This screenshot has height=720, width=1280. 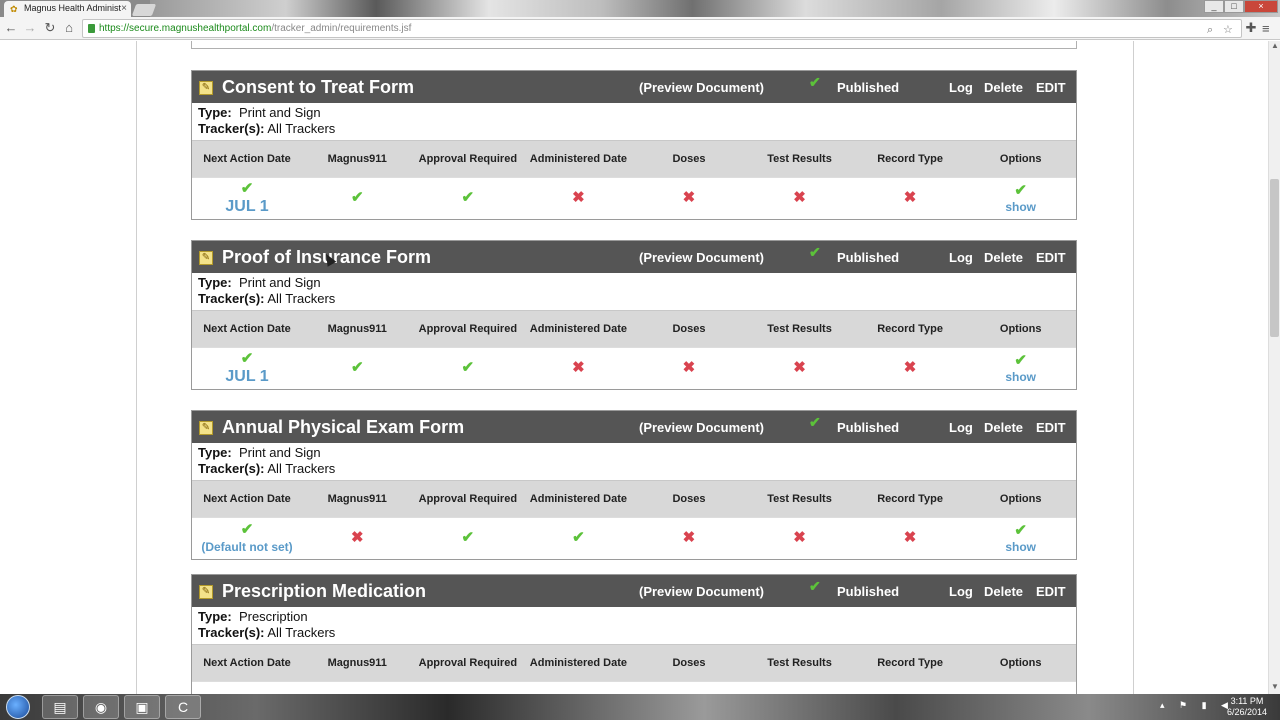 What do you see at coordinates (301, 298) in the screenshot?
I see `trackers-value: All Trackers` at bounding box center [301, 298].